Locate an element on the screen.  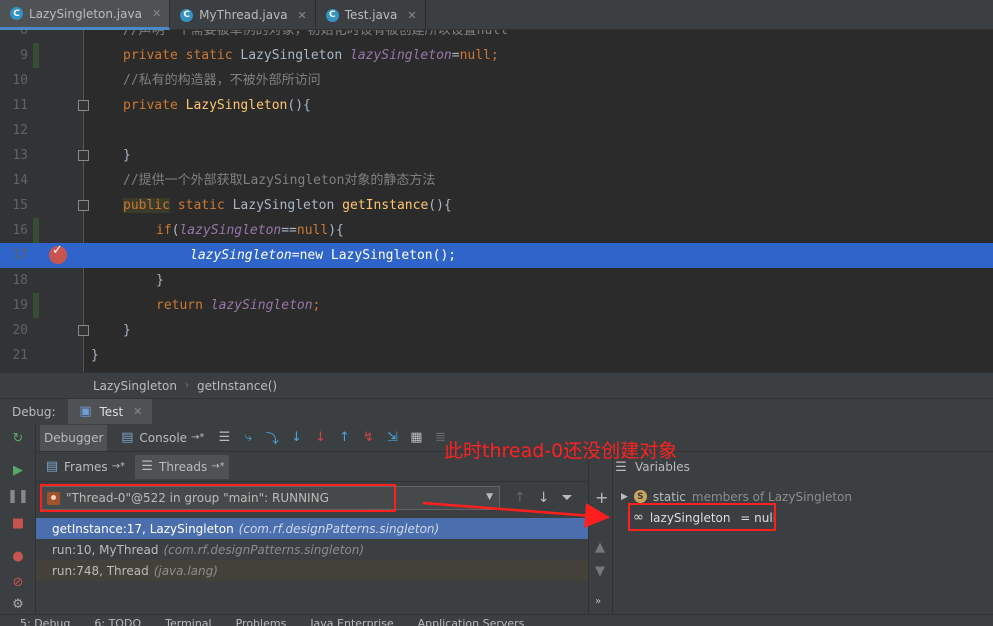
resume-icon: ▶ is located at coordinates (18, 470).